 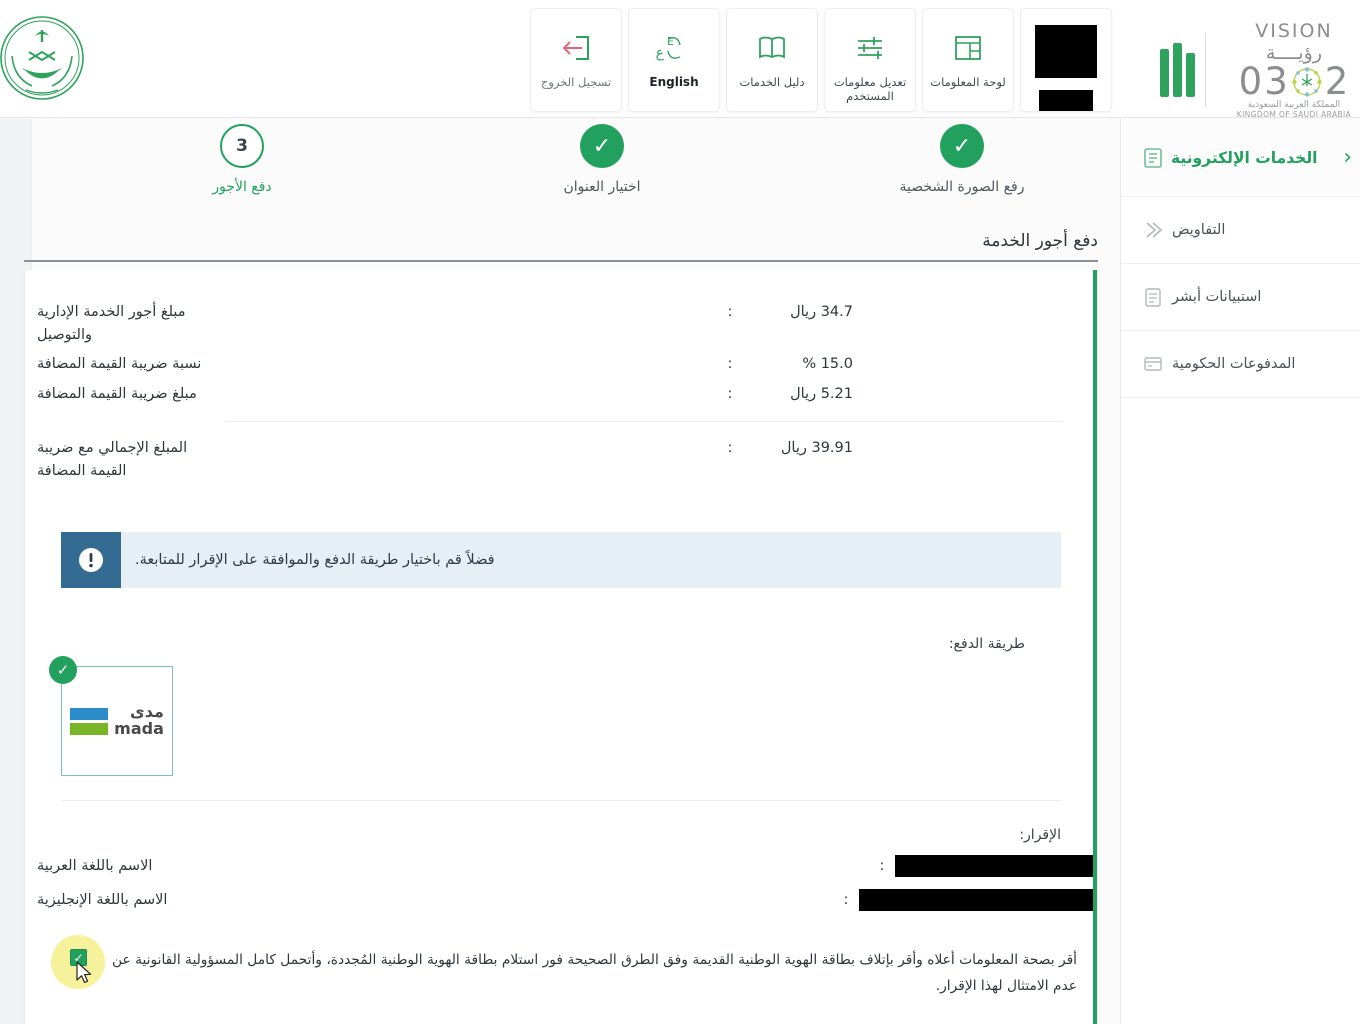 What do you see at coordinates (978, 900) in the screenshot?
I see `name-en-value-redacted` at bounding box center [978, 900].